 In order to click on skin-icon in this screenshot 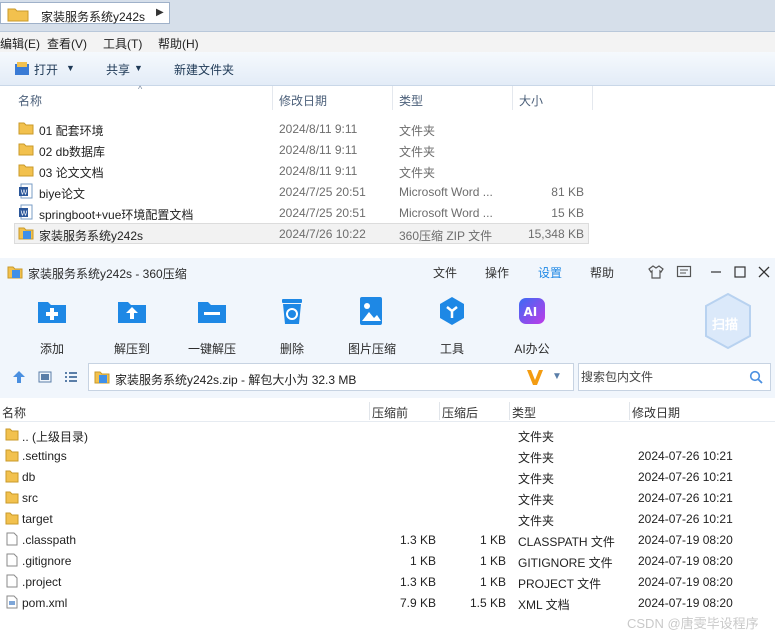, I will do `click(656, 273)`.